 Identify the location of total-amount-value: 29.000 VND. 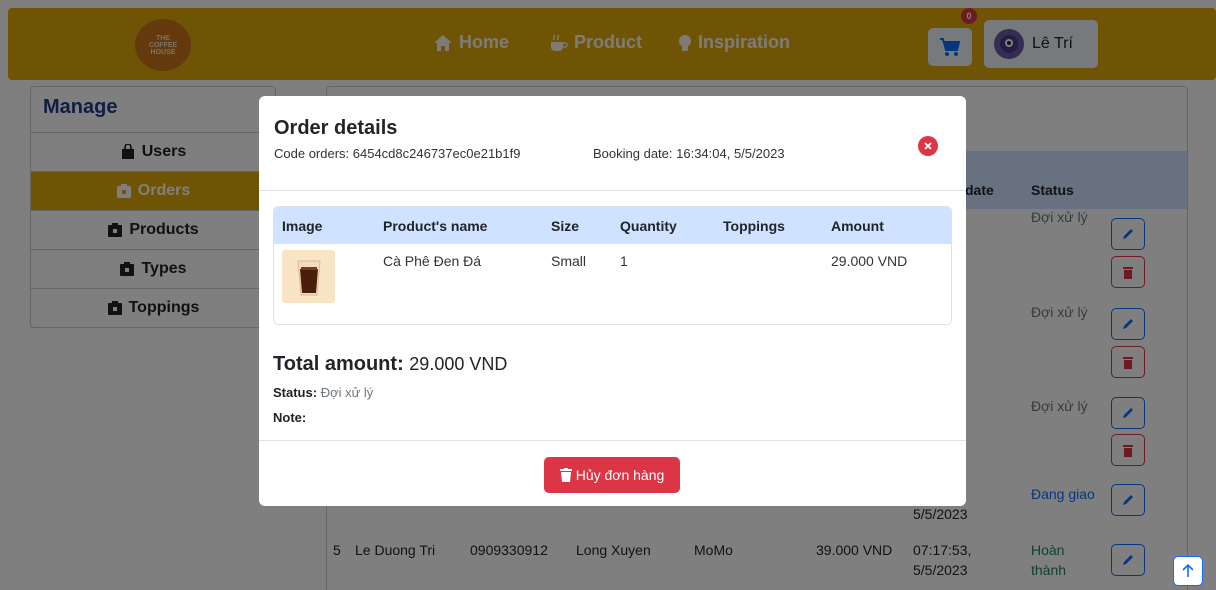
(458, 364).